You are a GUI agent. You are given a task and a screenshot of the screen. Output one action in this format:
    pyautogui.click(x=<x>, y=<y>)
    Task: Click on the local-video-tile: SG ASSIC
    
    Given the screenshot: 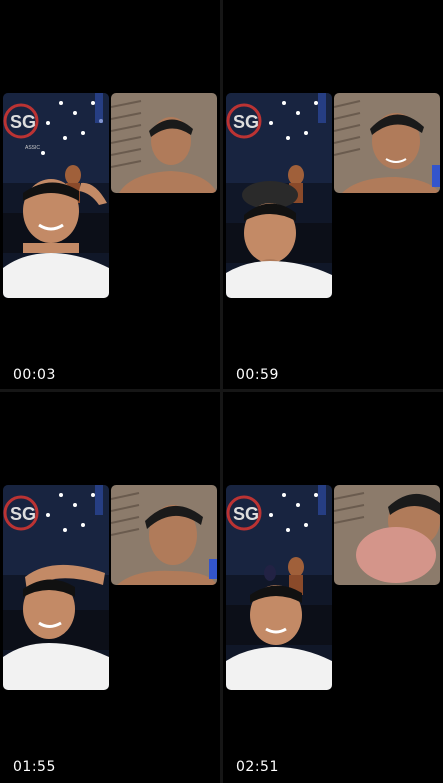 What is the action you would take?
    pyautogui.click(x=56, y=195)
    